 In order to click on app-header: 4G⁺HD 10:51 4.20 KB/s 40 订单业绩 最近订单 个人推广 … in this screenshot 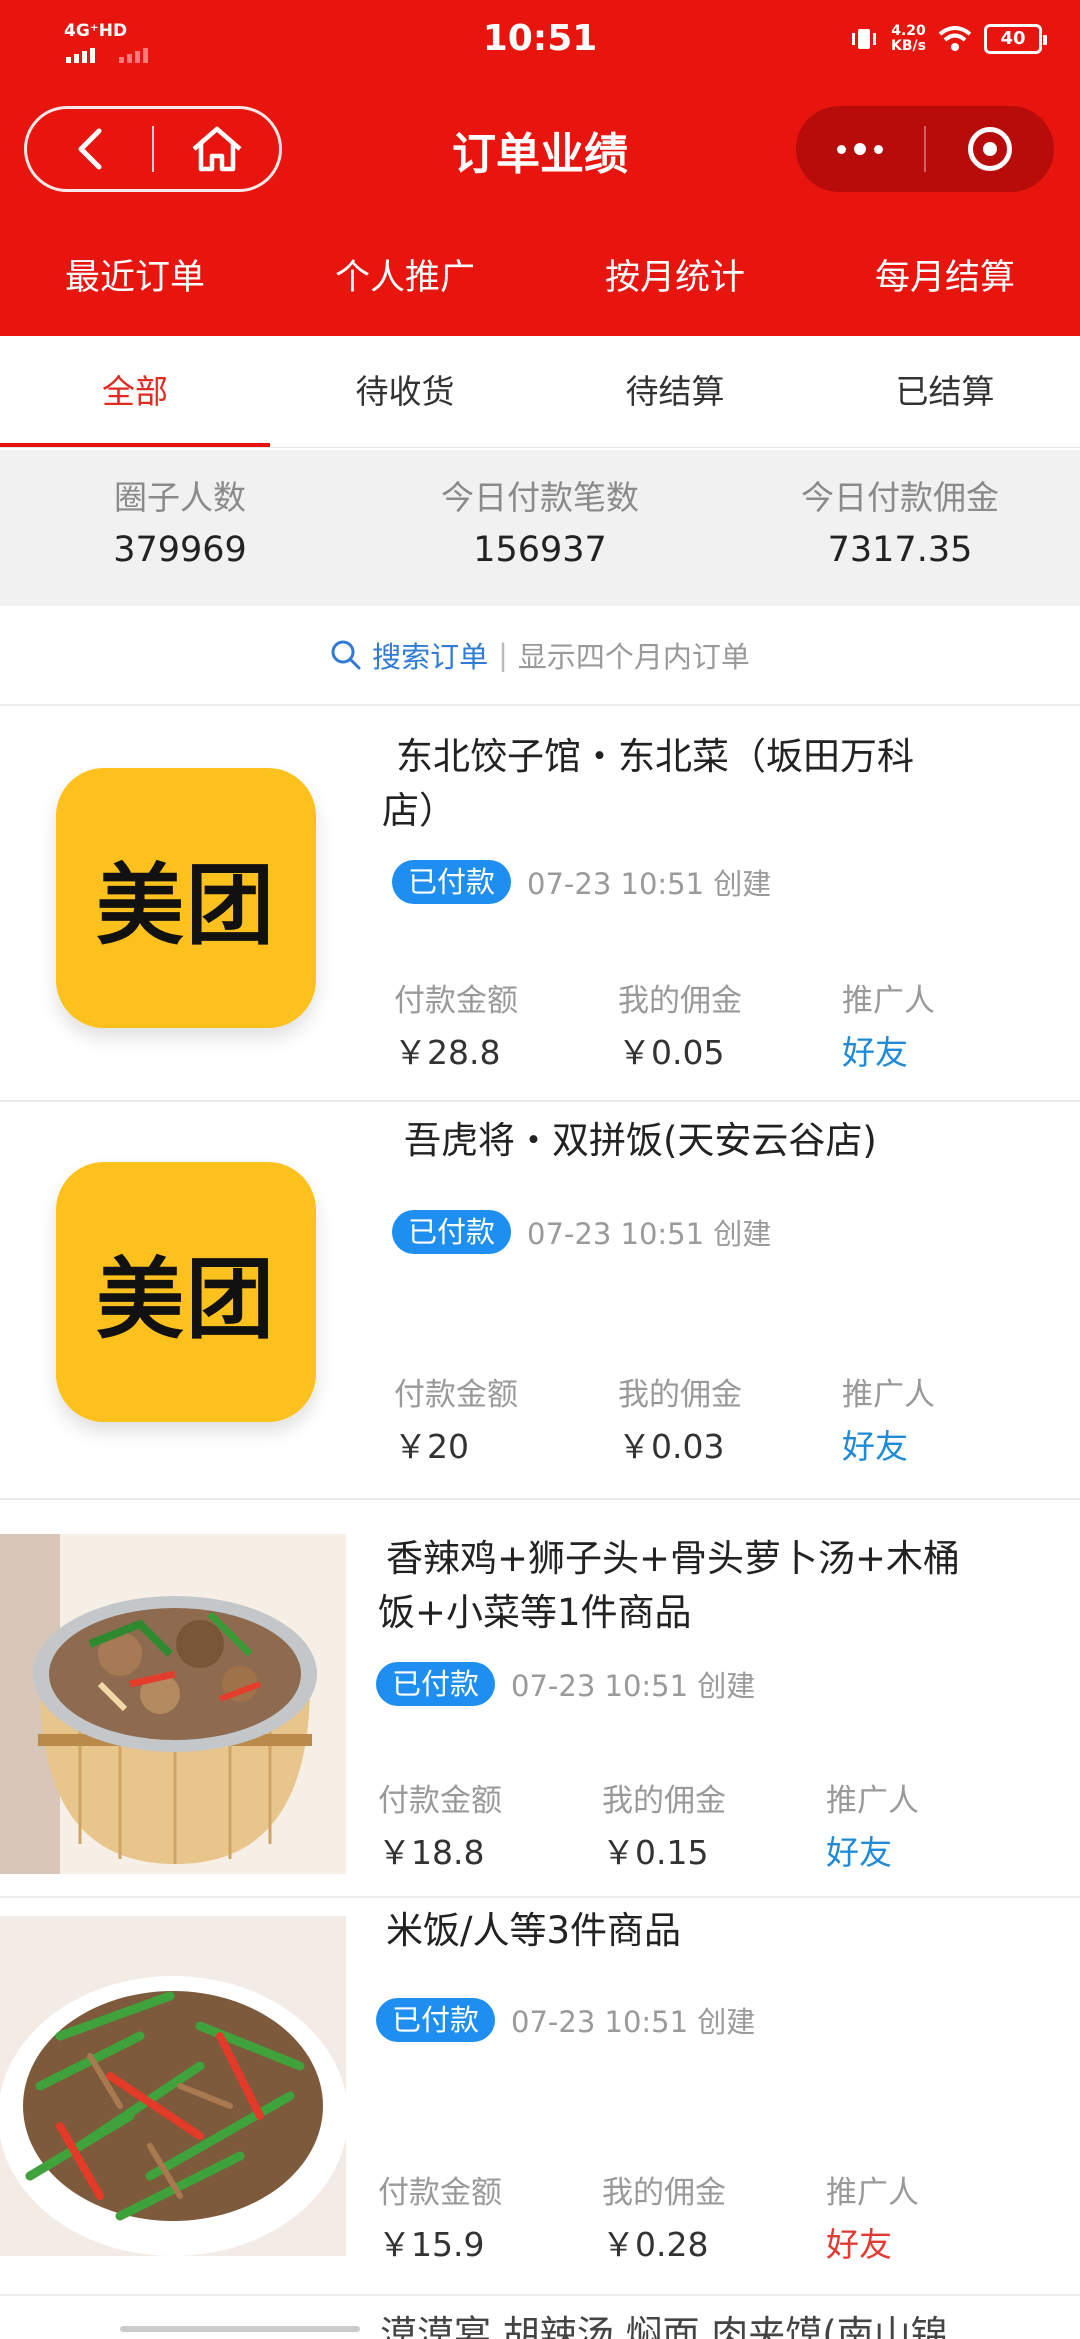, I will do `click(540, 168)`.